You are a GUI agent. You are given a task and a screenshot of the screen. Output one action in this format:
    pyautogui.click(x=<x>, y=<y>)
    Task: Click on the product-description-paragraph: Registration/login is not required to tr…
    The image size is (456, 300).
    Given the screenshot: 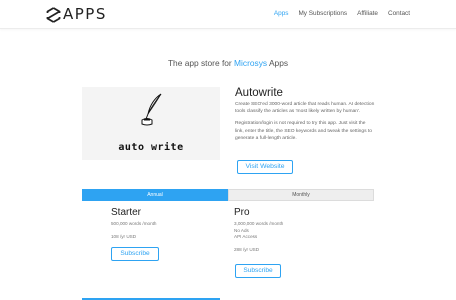 What is the action you would take?
    pyautogui.click(x=304, y=131)
    